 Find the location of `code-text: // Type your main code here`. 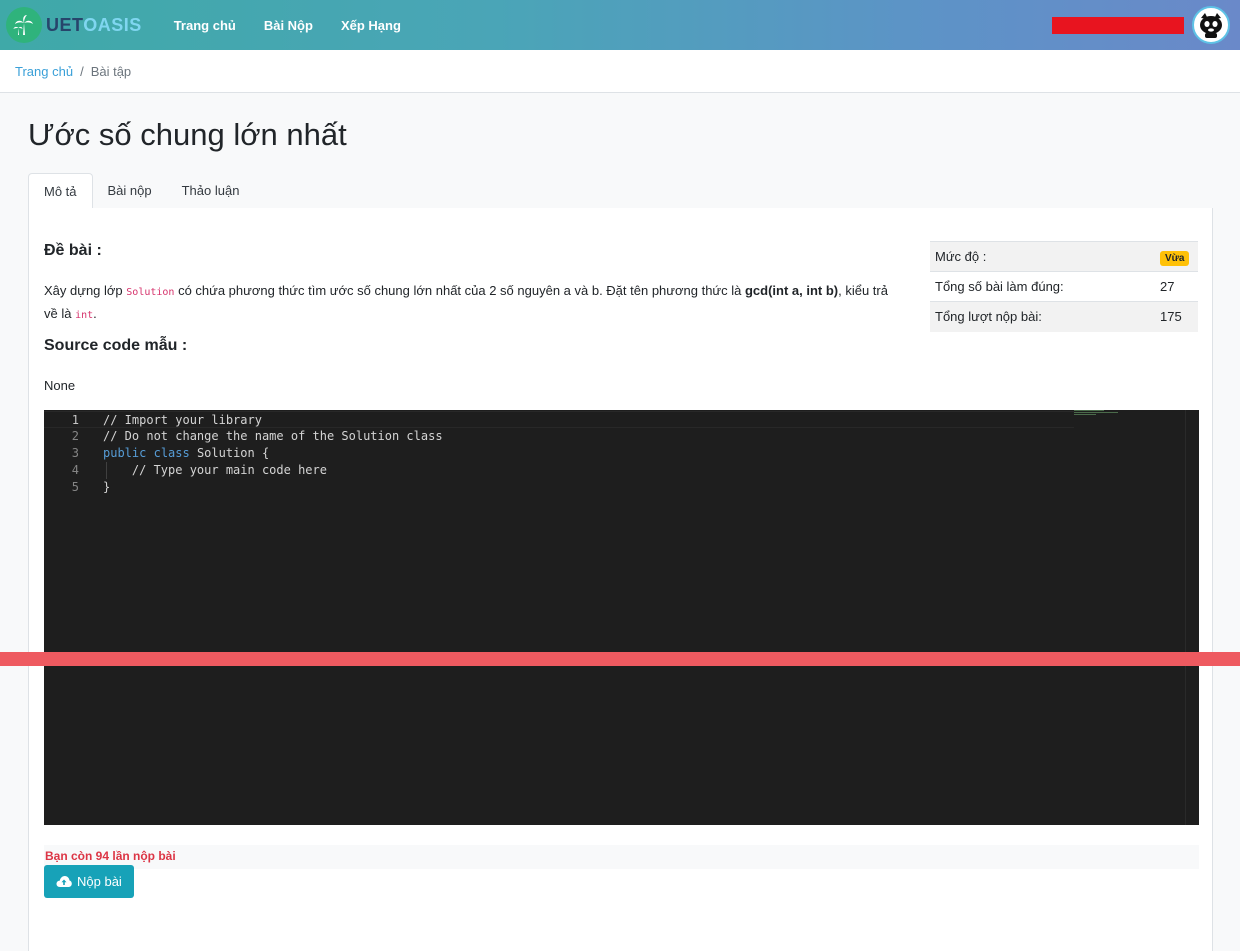

code-text: // Type your main code here is located at coordinates (215, 470).